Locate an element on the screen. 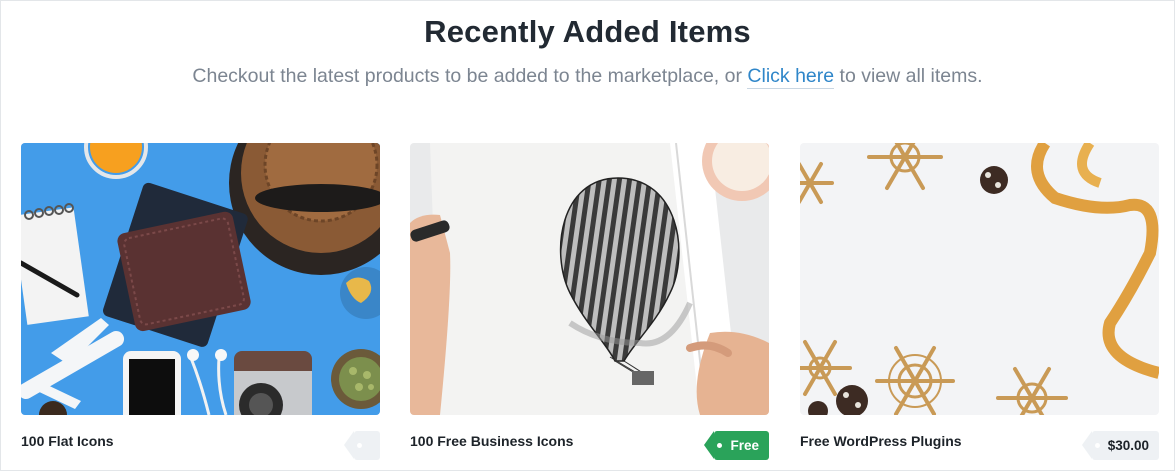 The height and width of the screenshot is (471, 1175). price-label: Free is located at coordinates (744, 445).